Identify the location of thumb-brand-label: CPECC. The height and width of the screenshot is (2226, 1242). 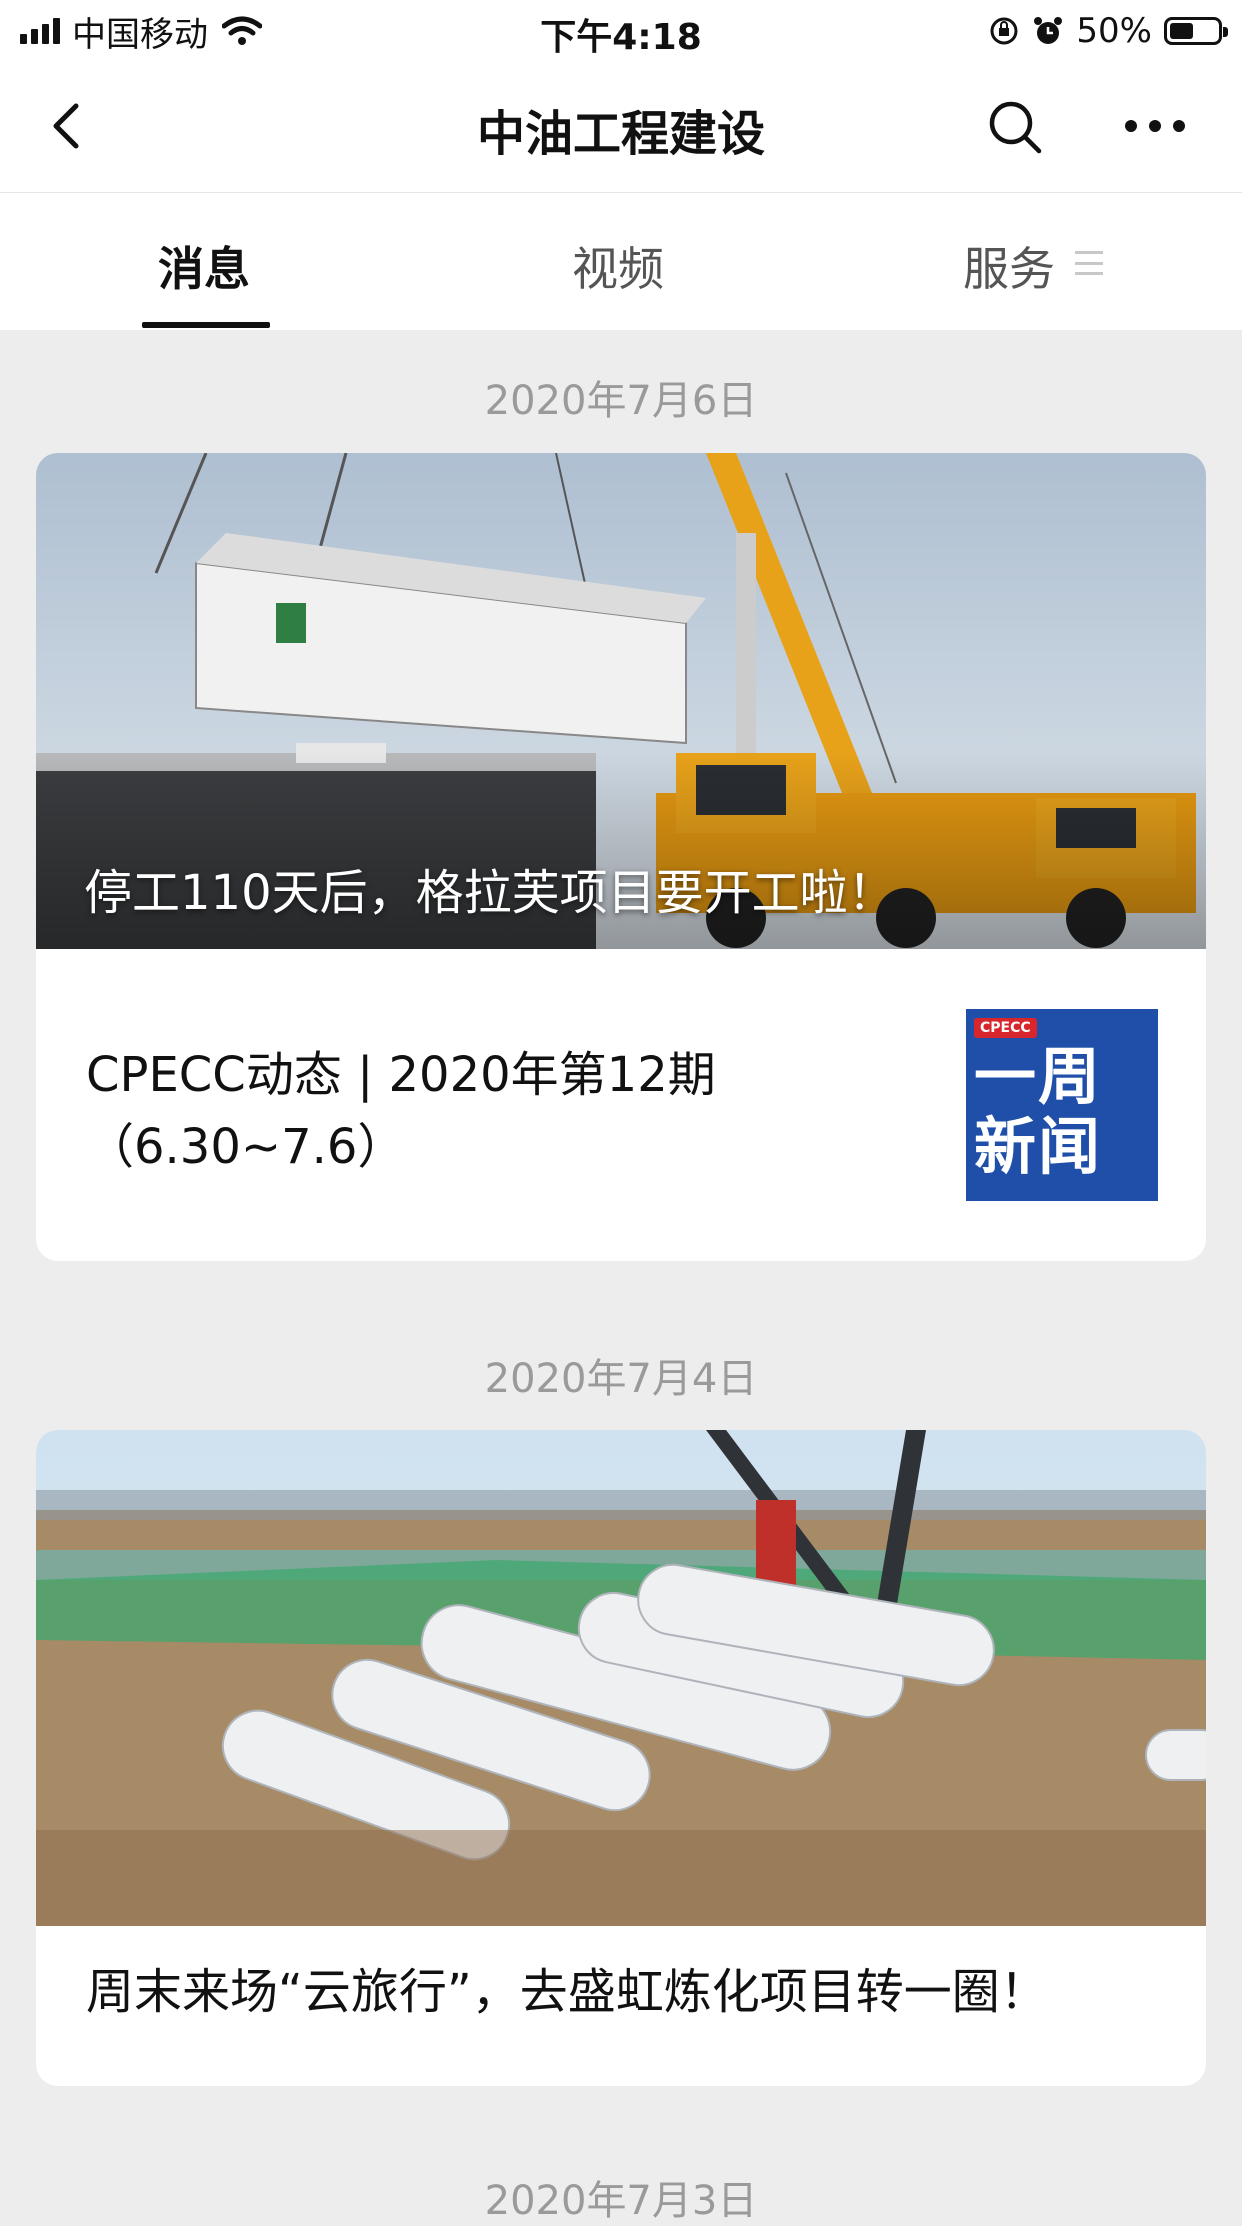
(1005, 1028).